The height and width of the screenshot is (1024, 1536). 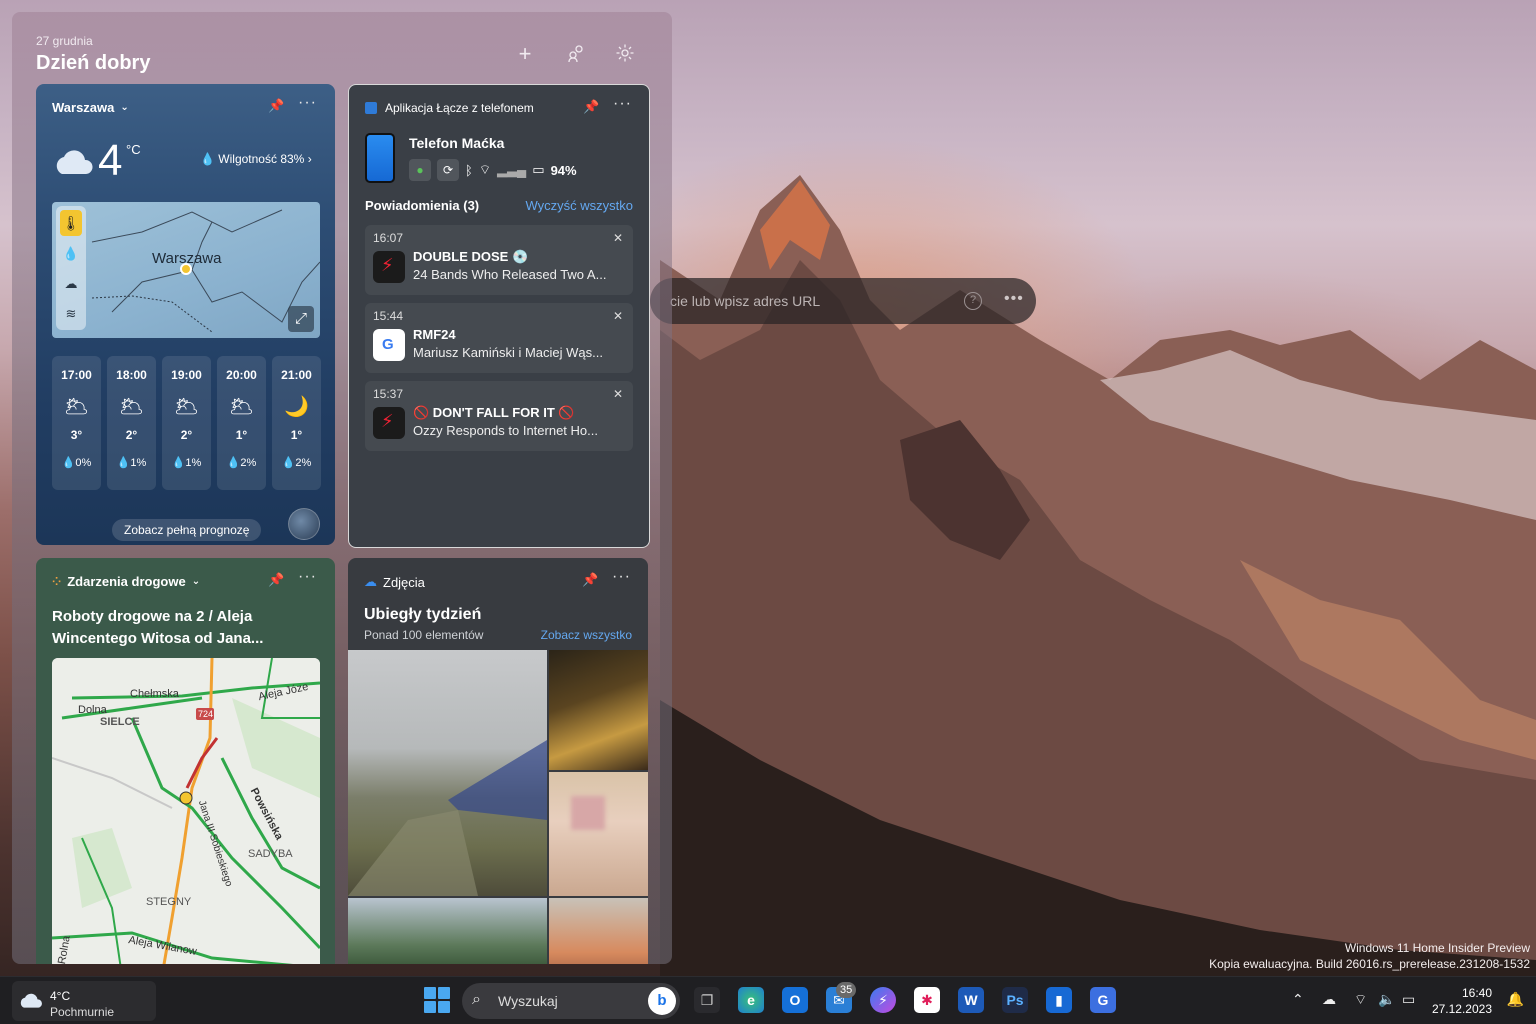 I want to click on add-widget-icon: +, so click(x=525, y=54).